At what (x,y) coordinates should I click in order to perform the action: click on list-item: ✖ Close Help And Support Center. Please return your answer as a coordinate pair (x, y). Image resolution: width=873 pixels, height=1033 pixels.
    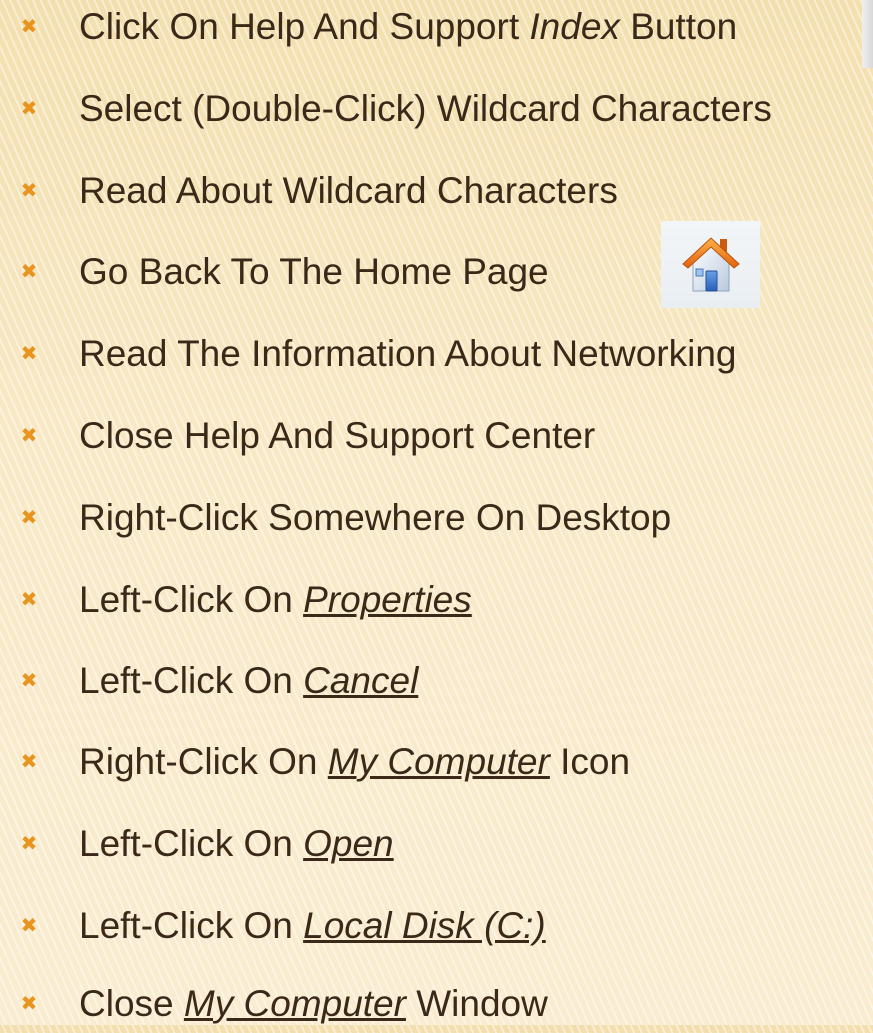
    Looking at the image, I should click on (436, 435).